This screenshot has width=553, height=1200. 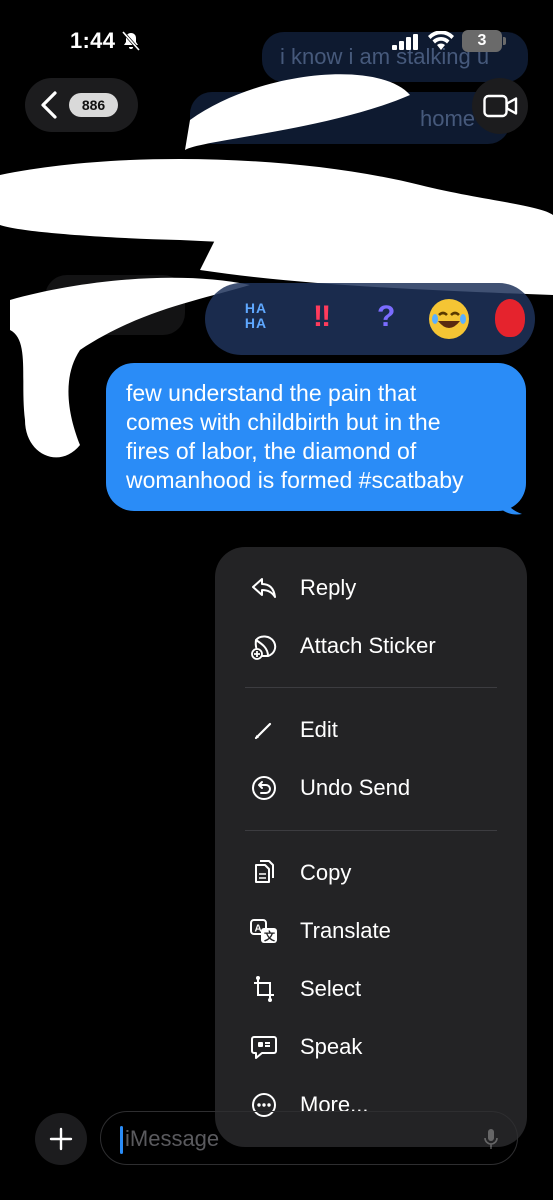 What do you see at coordinates (93, 105) in the screenshot?
I see `unread-count-badge: 886` at bounding box center [93, 105].